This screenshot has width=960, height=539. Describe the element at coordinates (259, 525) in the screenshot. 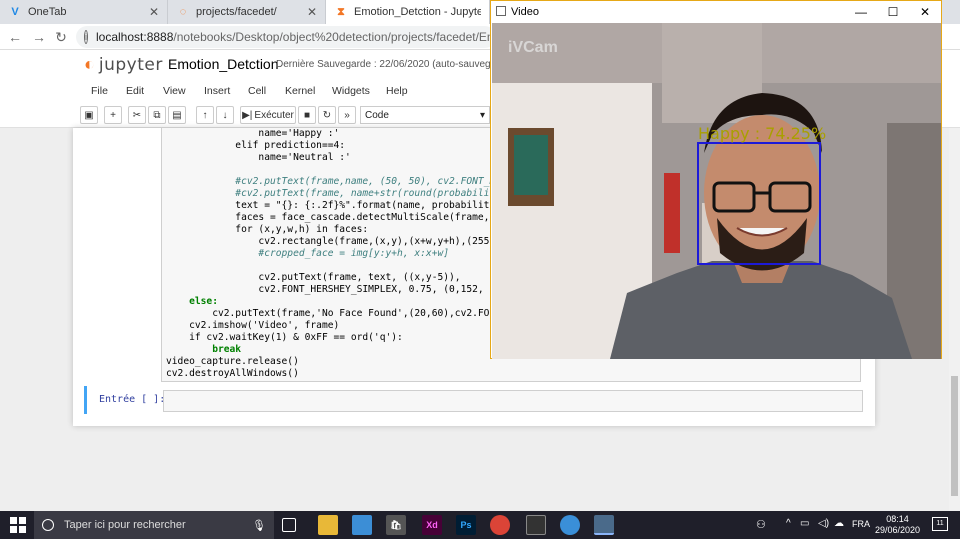

I see `microphone-icon: 🎙` at that location.